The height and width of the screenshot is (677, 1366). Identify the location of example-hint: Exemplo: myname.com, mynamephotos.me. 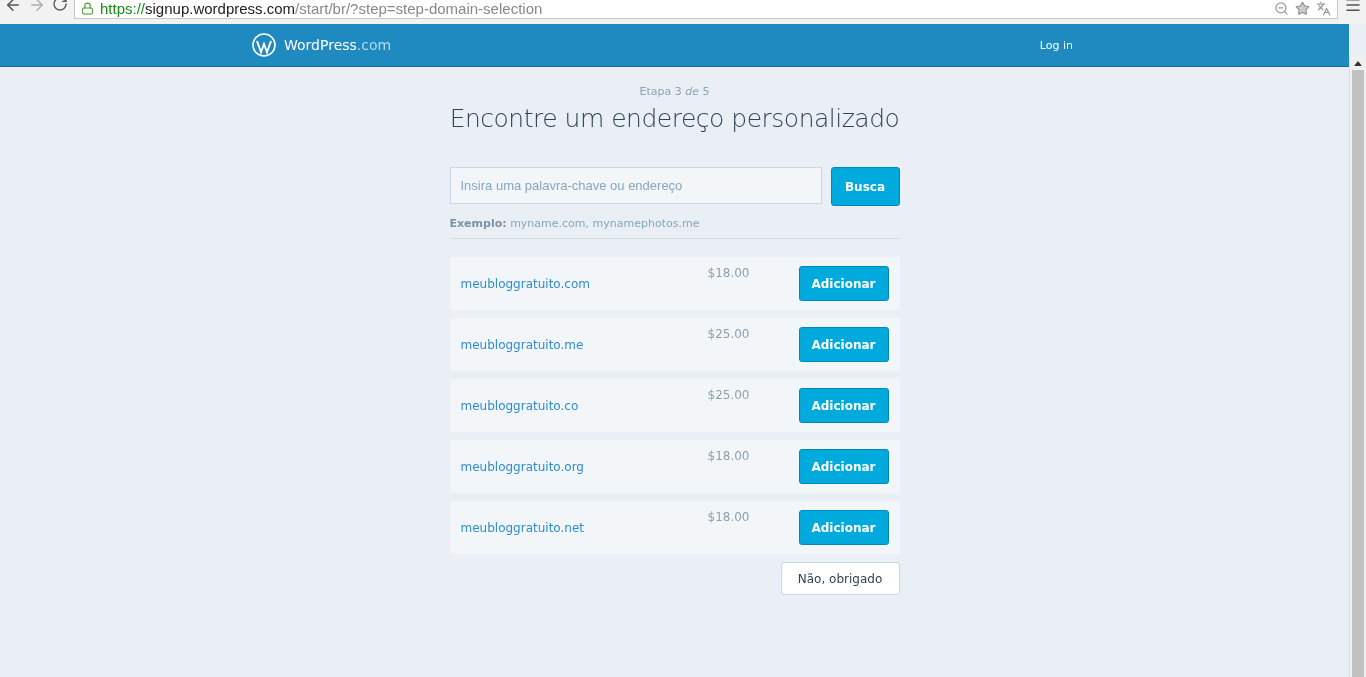
(674, 228).